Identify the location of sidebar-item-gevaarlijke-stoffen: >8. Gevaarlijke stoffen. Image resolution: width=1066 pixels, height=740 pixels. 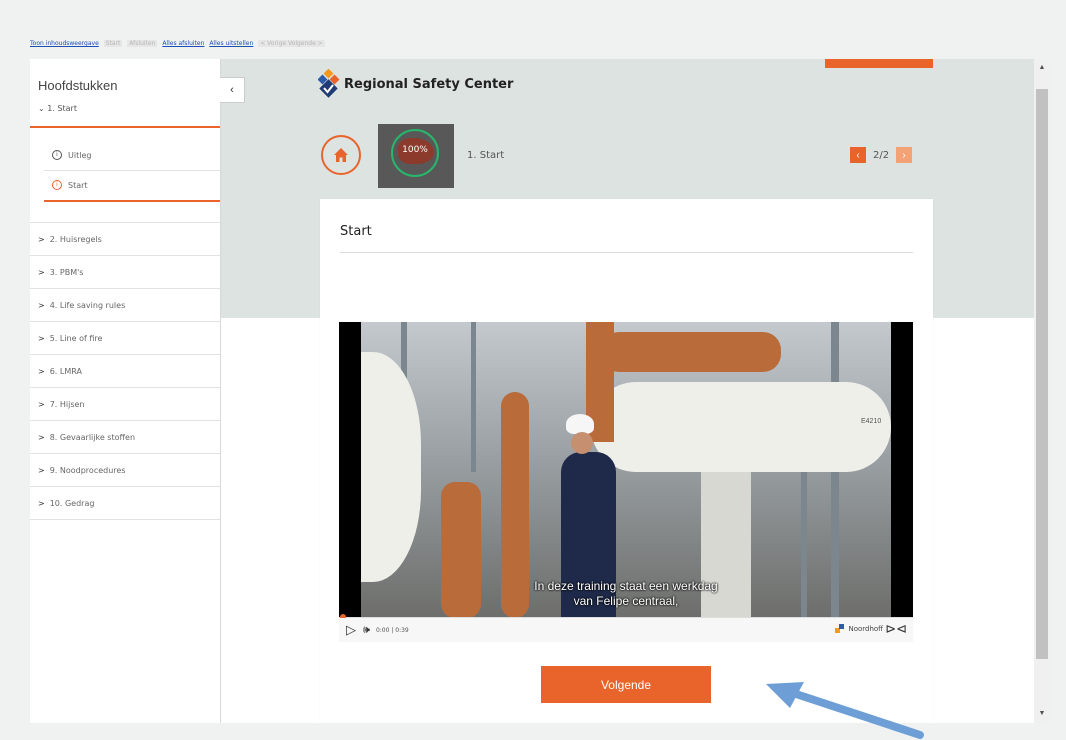
(125, 437).